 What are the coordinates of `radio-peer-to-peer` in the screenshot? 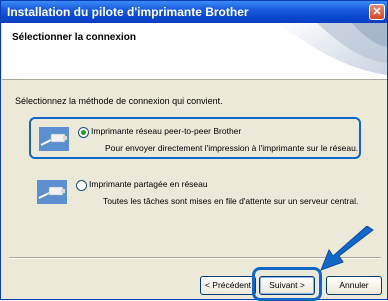 It's located at (83, 132).